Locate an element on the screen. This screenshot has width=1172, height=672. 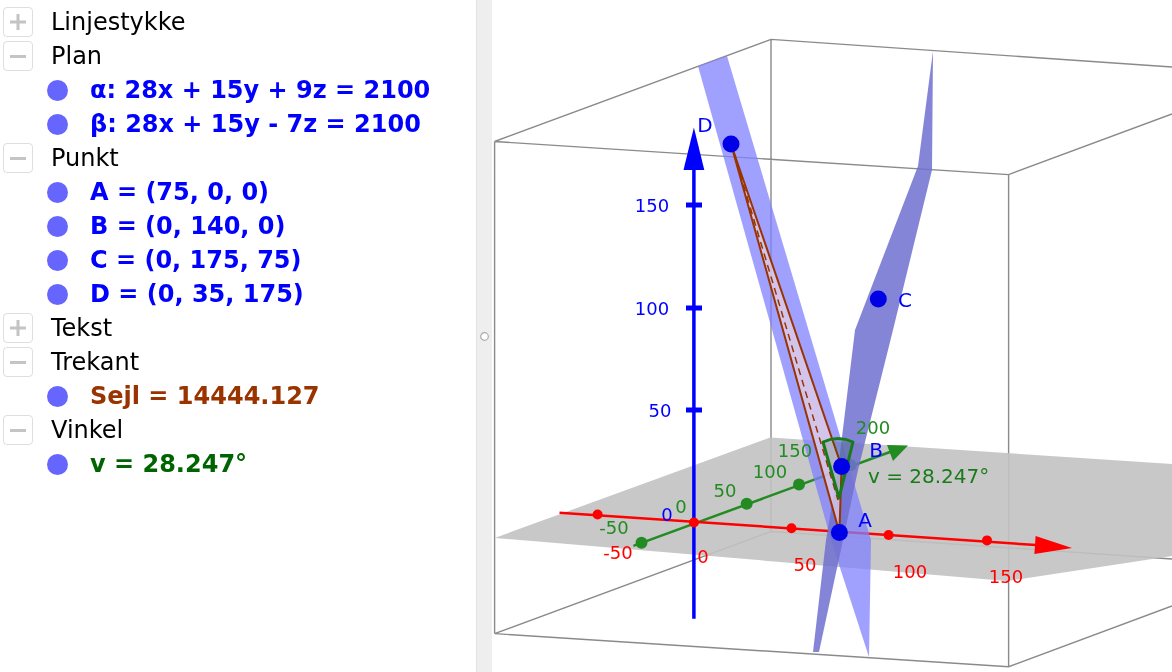
algebra-entry: v = 28.247° is located at coordinates (169, 464).